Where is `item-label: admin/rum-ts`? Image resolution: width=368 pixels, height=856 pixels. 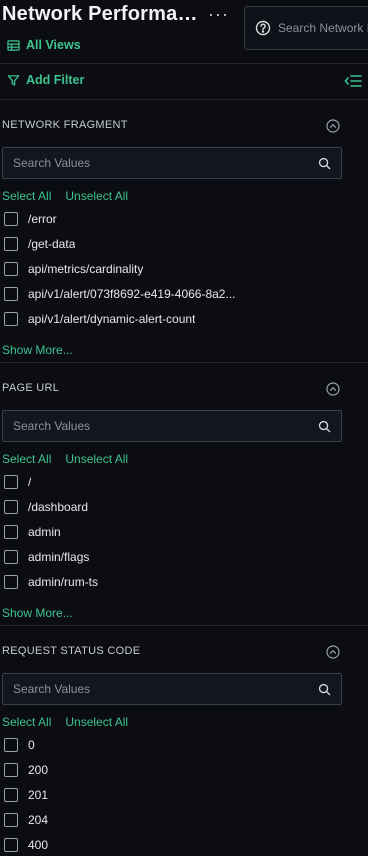 item-label: admin/rum-ts is located at coordinates (63, 581).